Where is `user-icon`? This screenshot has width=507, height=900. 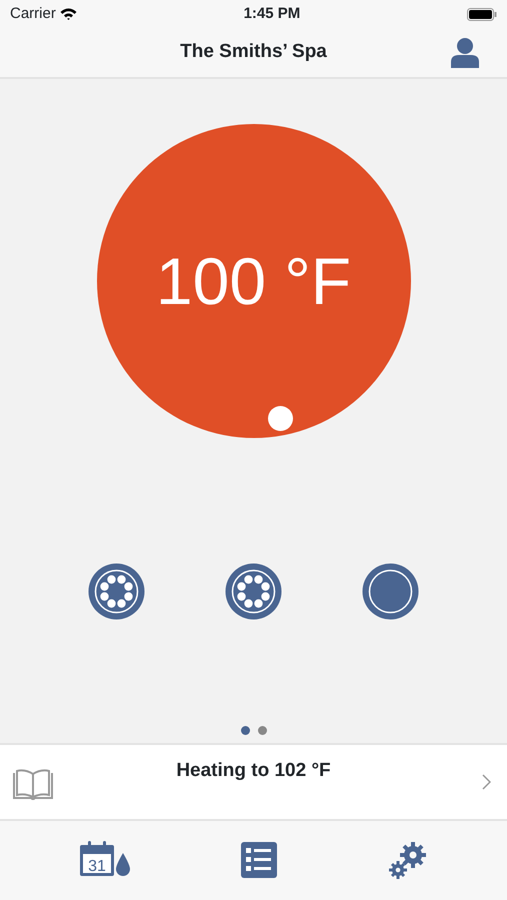
user-icon is located at coordinates (465, 53).